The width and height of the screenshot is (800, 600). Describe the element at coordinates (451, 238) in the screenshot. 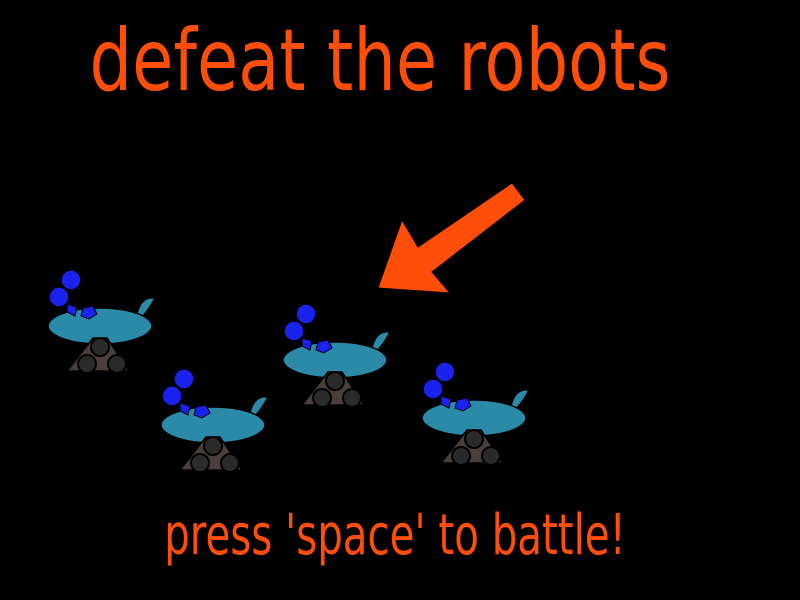

I see `arrow-down-left-icon` at that location.